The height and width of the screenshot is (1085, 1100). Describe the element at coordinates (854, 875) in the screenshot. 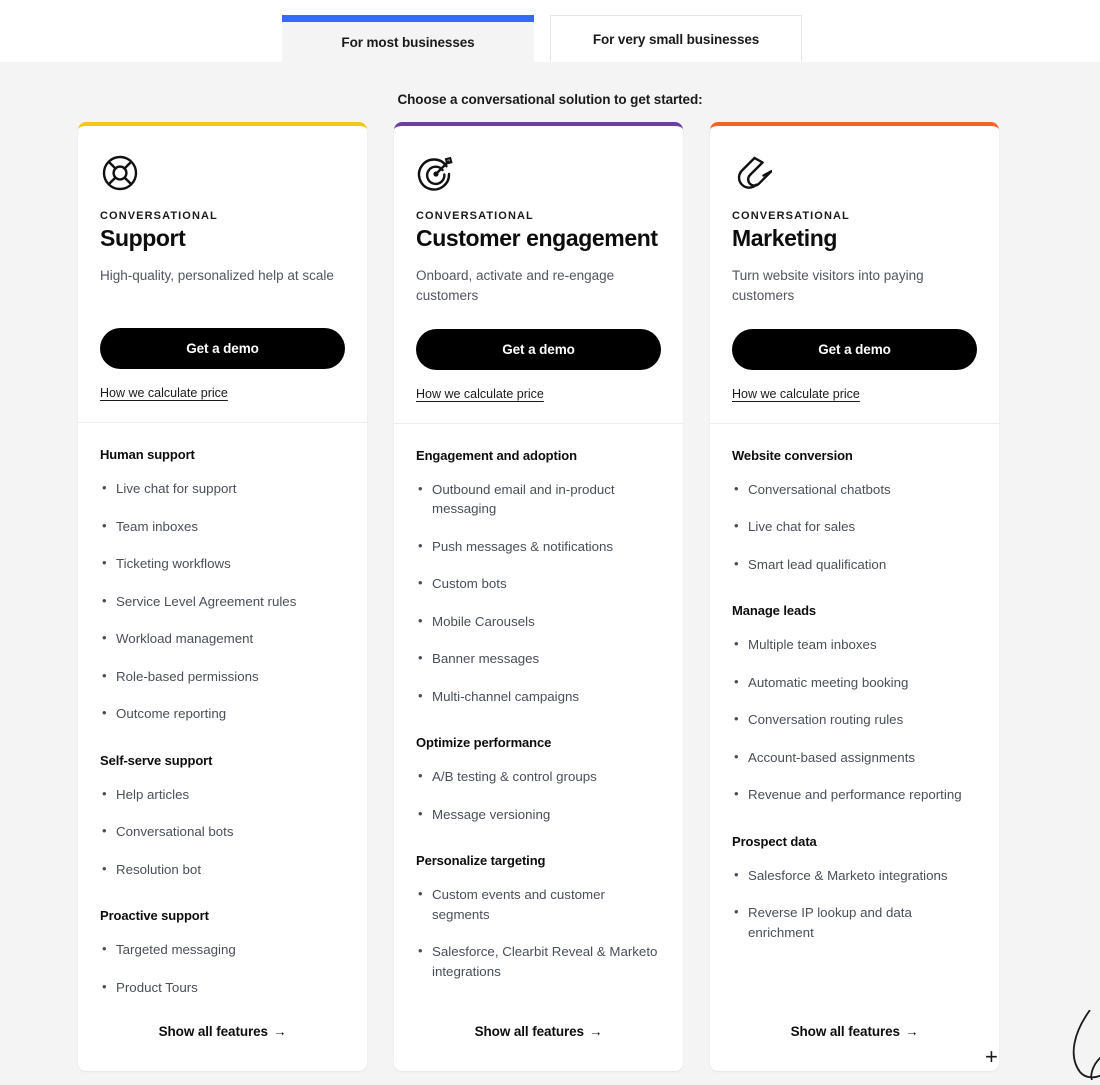

I see `list-item: Salesforce & Marketo integrations` at that location.